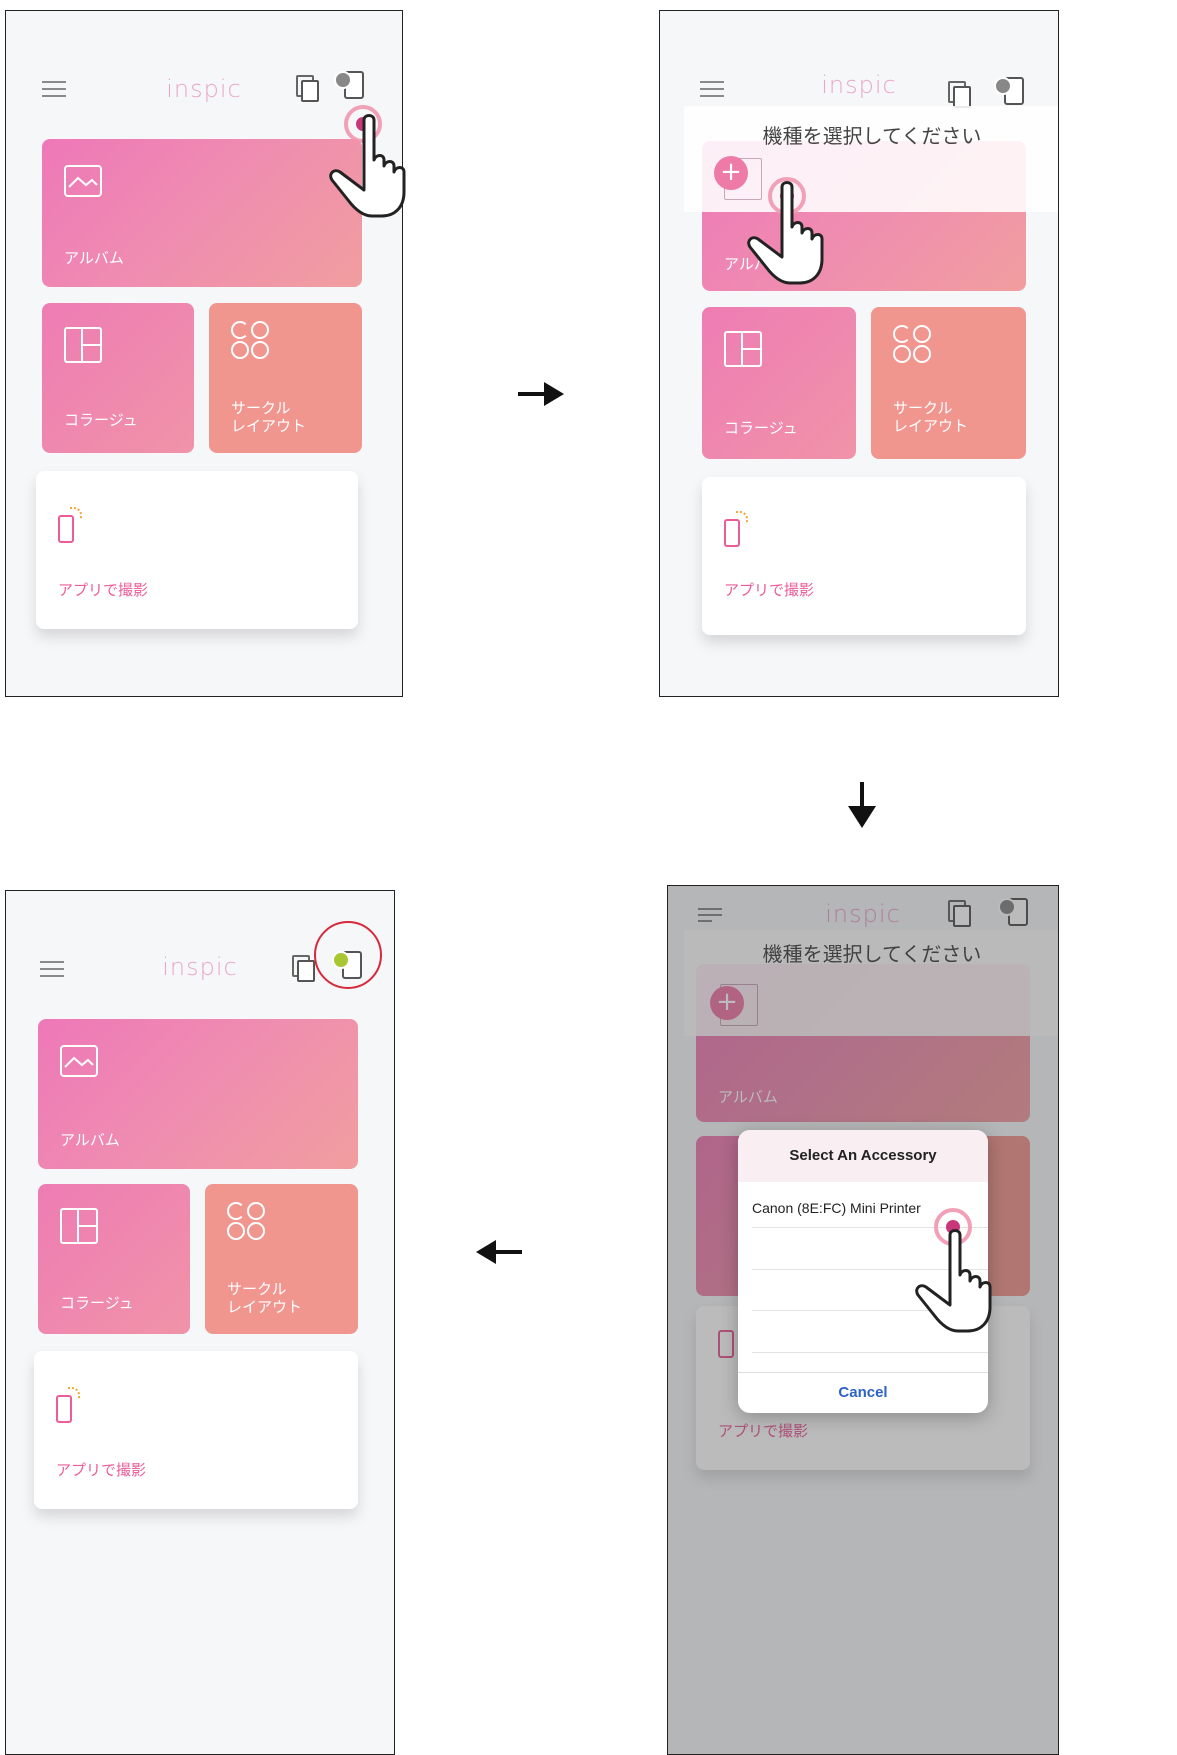  I want to click on accessory-item: Canon (8E:FC) Mini Printer, so click(836, 1208).